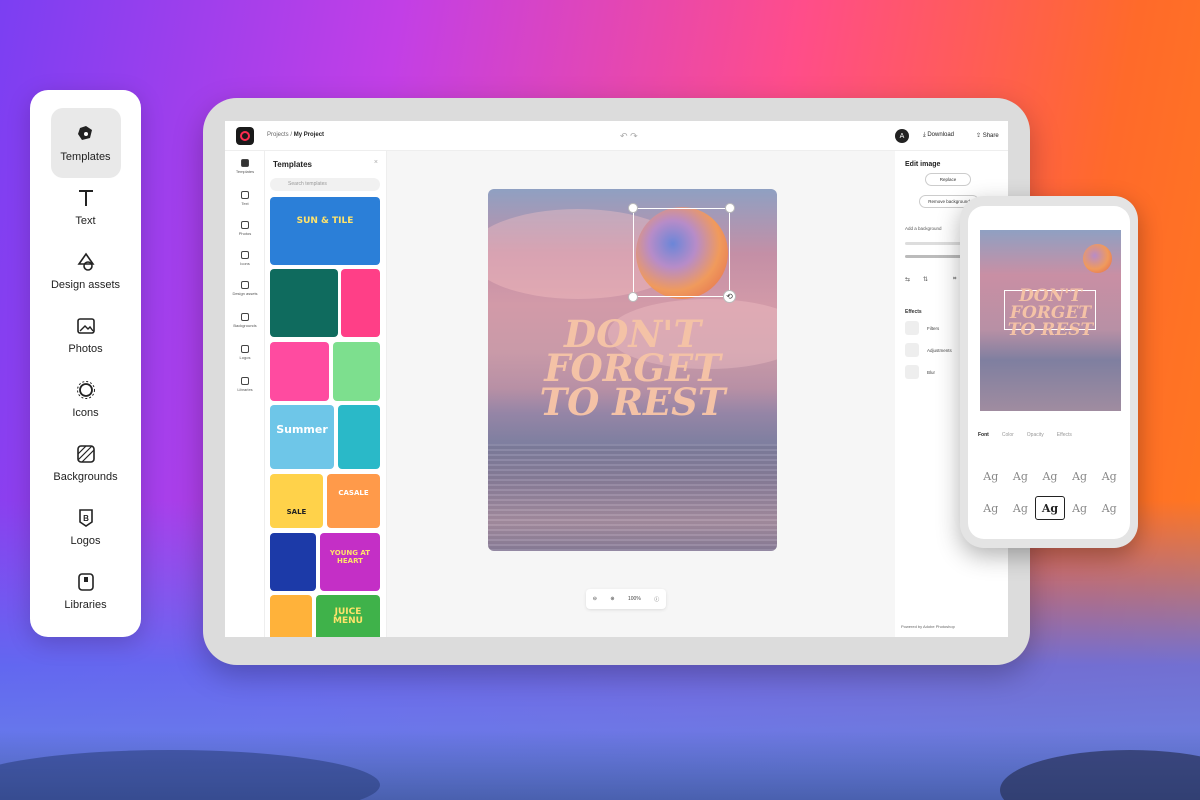 The height and width of the screenshot is (800, 1200). I want to click on side-item-label: Icons, so click(85, 413).